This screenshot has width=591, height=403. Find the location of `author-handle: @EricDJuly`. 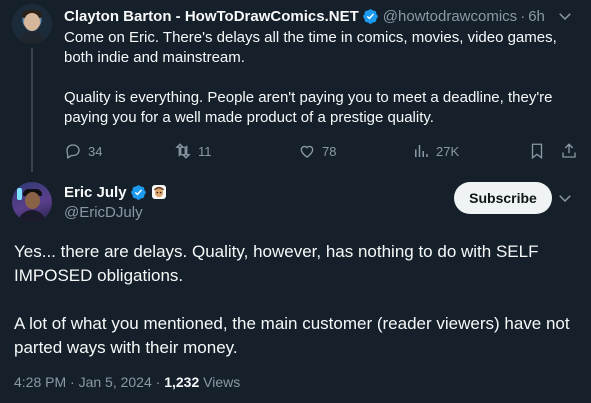

author-handle: @EricDJuly is located at coordinates (103, 212).